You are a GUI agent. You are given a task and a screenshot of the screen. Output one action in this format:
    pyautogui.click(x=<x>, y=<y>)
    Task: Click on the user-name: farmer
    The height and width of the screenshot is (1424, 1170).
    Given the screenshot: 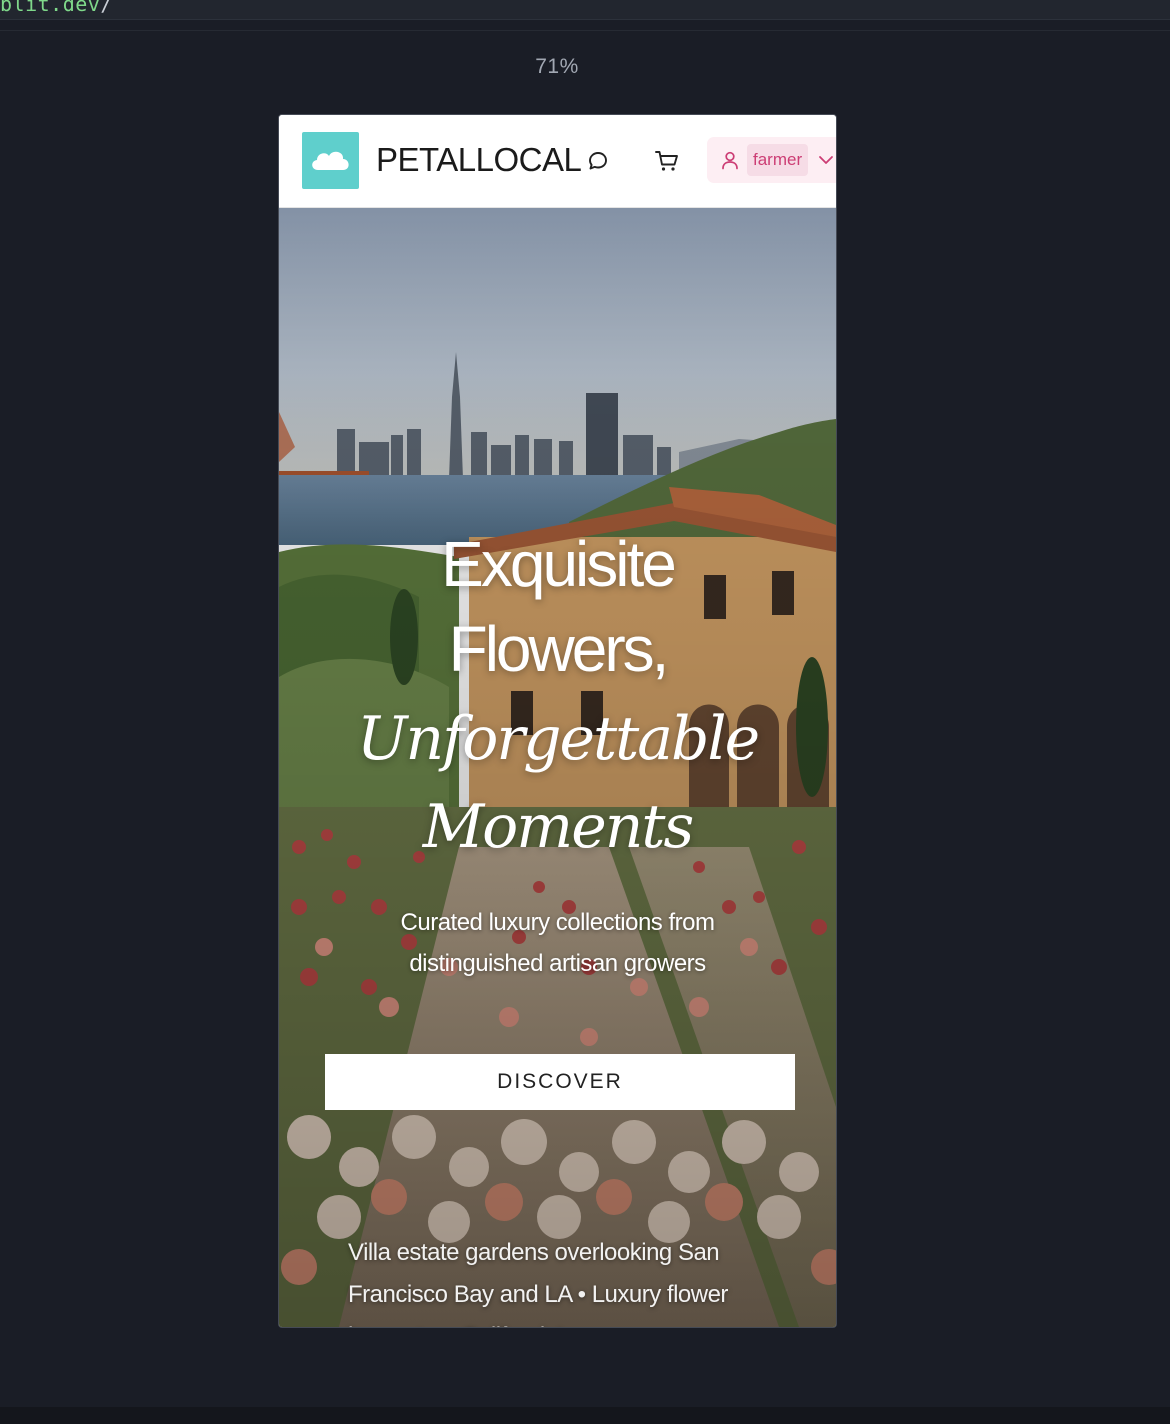 What is the action you would take?
    pyautogui.click(x=778, y=160)
    